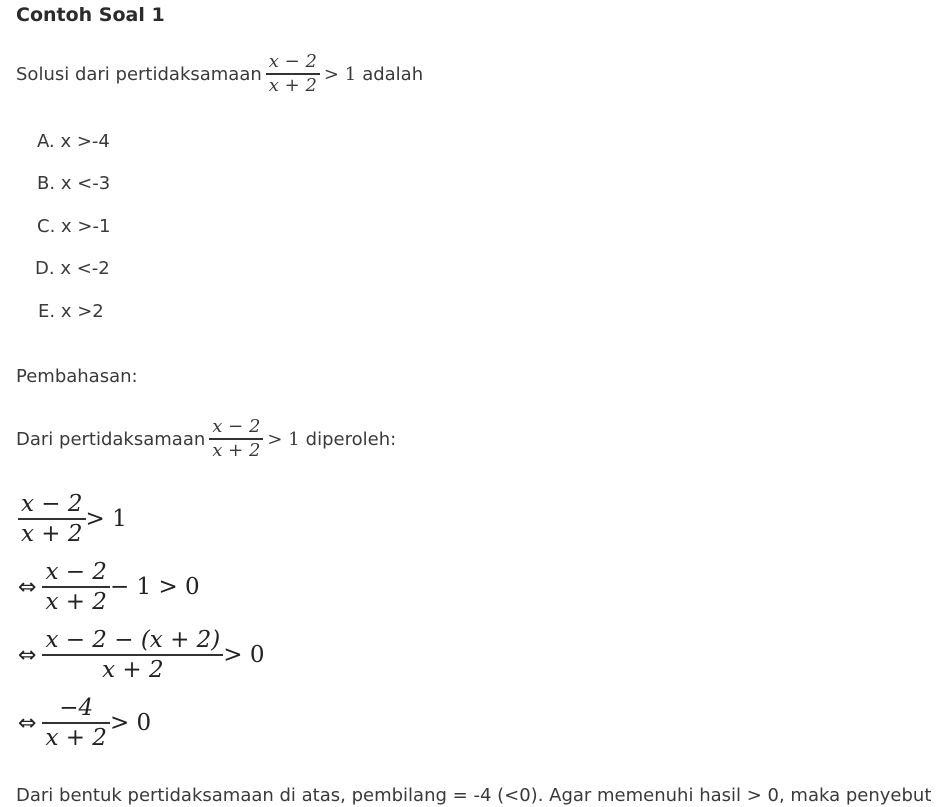 The image size is (942, 807). I want to click on option-text: x >-1, so click(86, 226).